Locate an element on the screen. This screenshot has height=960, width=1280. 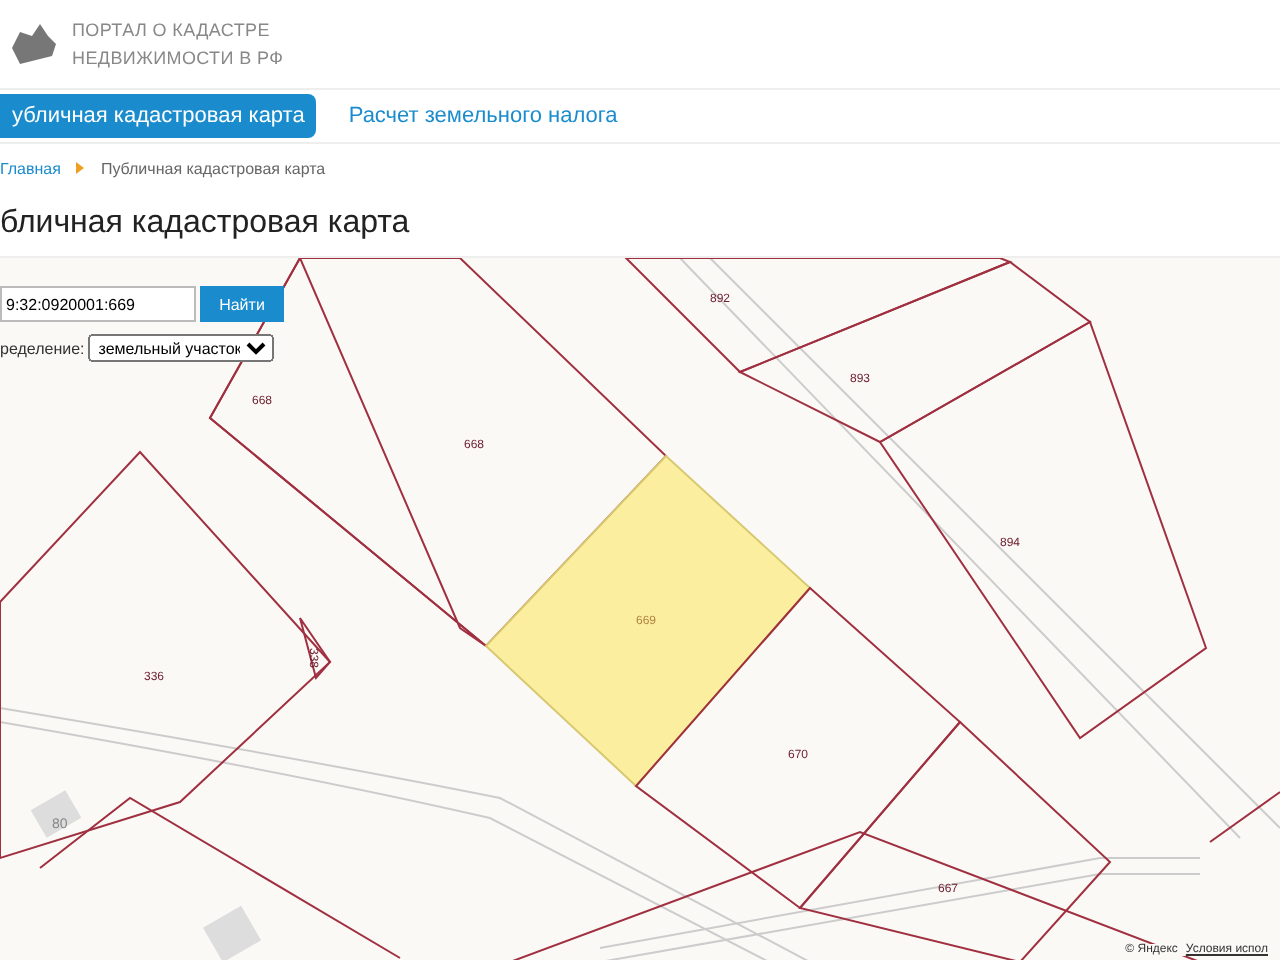
nav-tab: убличная кадастровая карта is located at coordinates (158, 116).